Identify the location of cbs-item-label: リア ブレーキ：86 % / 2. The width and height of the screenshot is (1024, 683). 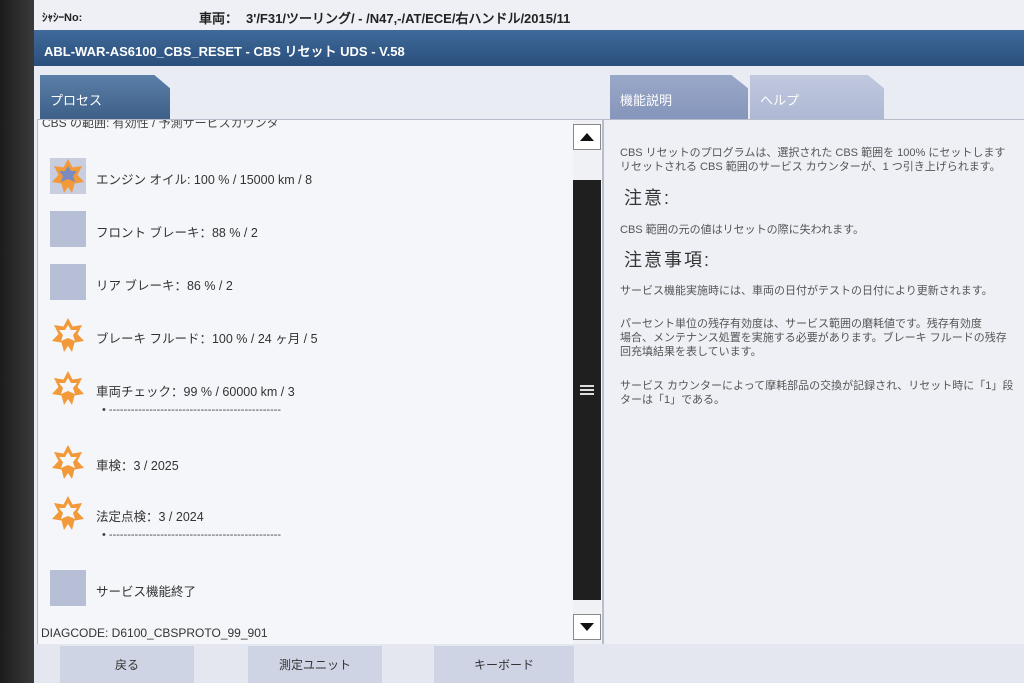
(164, 286).